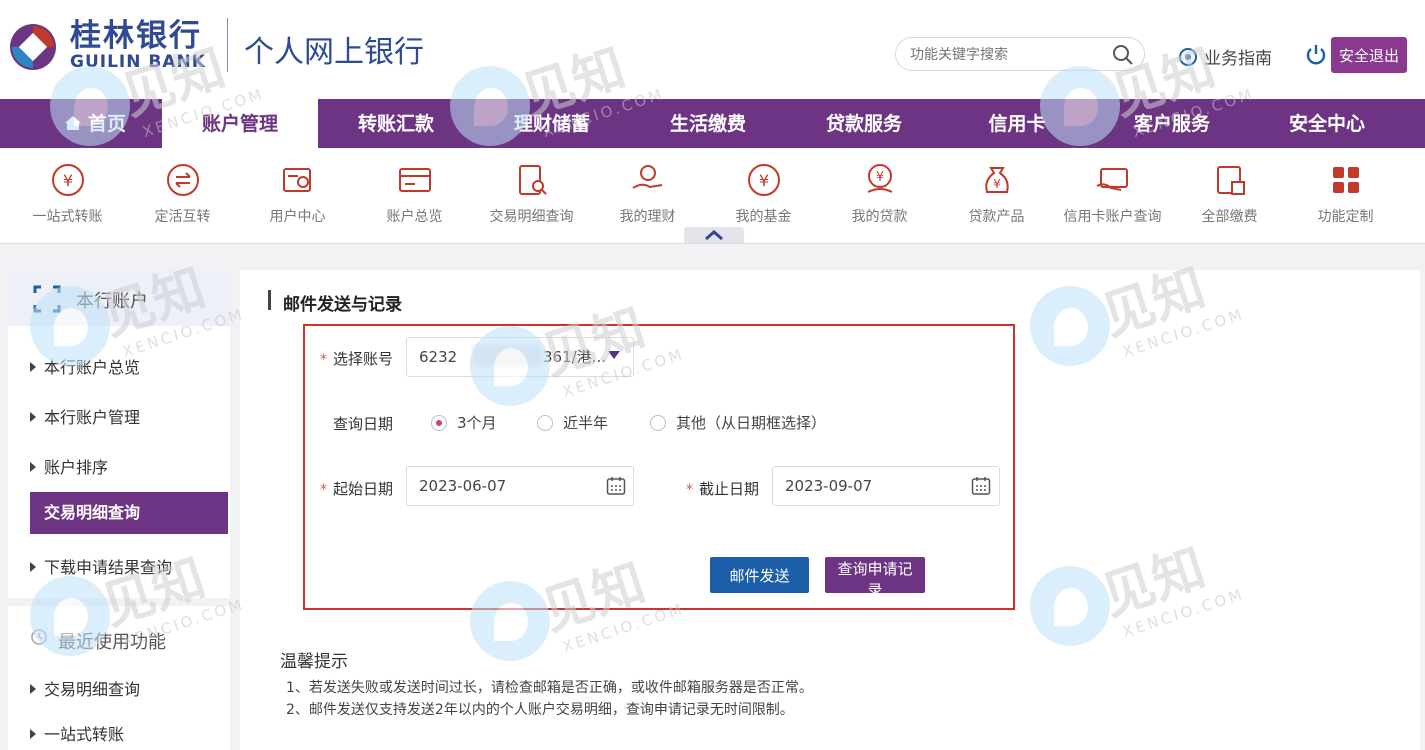  I want to click on account-icon, so click(47, 299).